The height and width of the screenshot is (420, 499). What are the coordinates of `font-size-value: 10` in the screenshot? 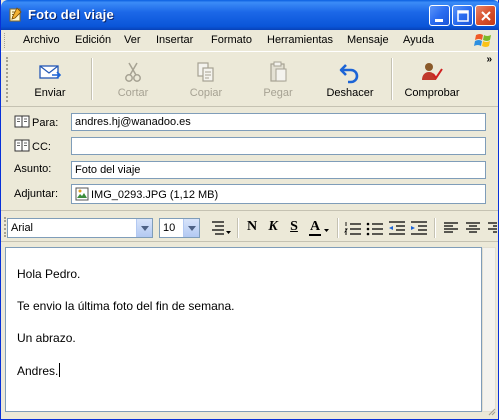 It's located at (169, 228).